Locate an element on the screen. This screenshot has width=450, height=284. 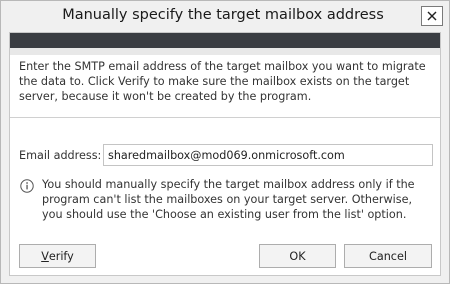
cancel-button: Cancel is located at coordinates (388, 256).